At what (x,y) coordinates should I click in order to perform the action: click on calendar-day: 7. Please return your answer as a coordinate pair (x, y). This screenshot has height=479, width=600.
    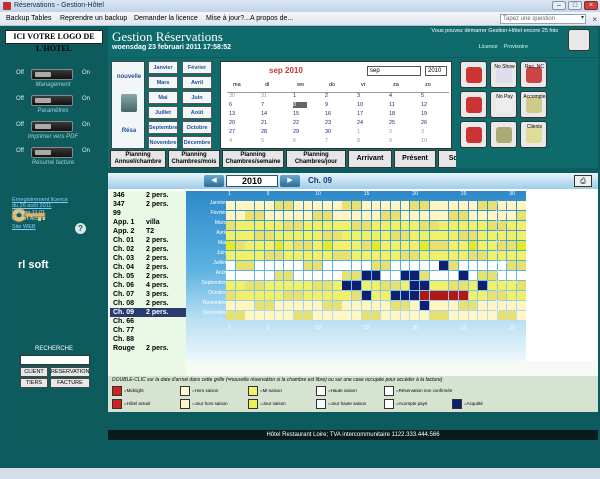
    Looking at the image, I should click on (332, 141).